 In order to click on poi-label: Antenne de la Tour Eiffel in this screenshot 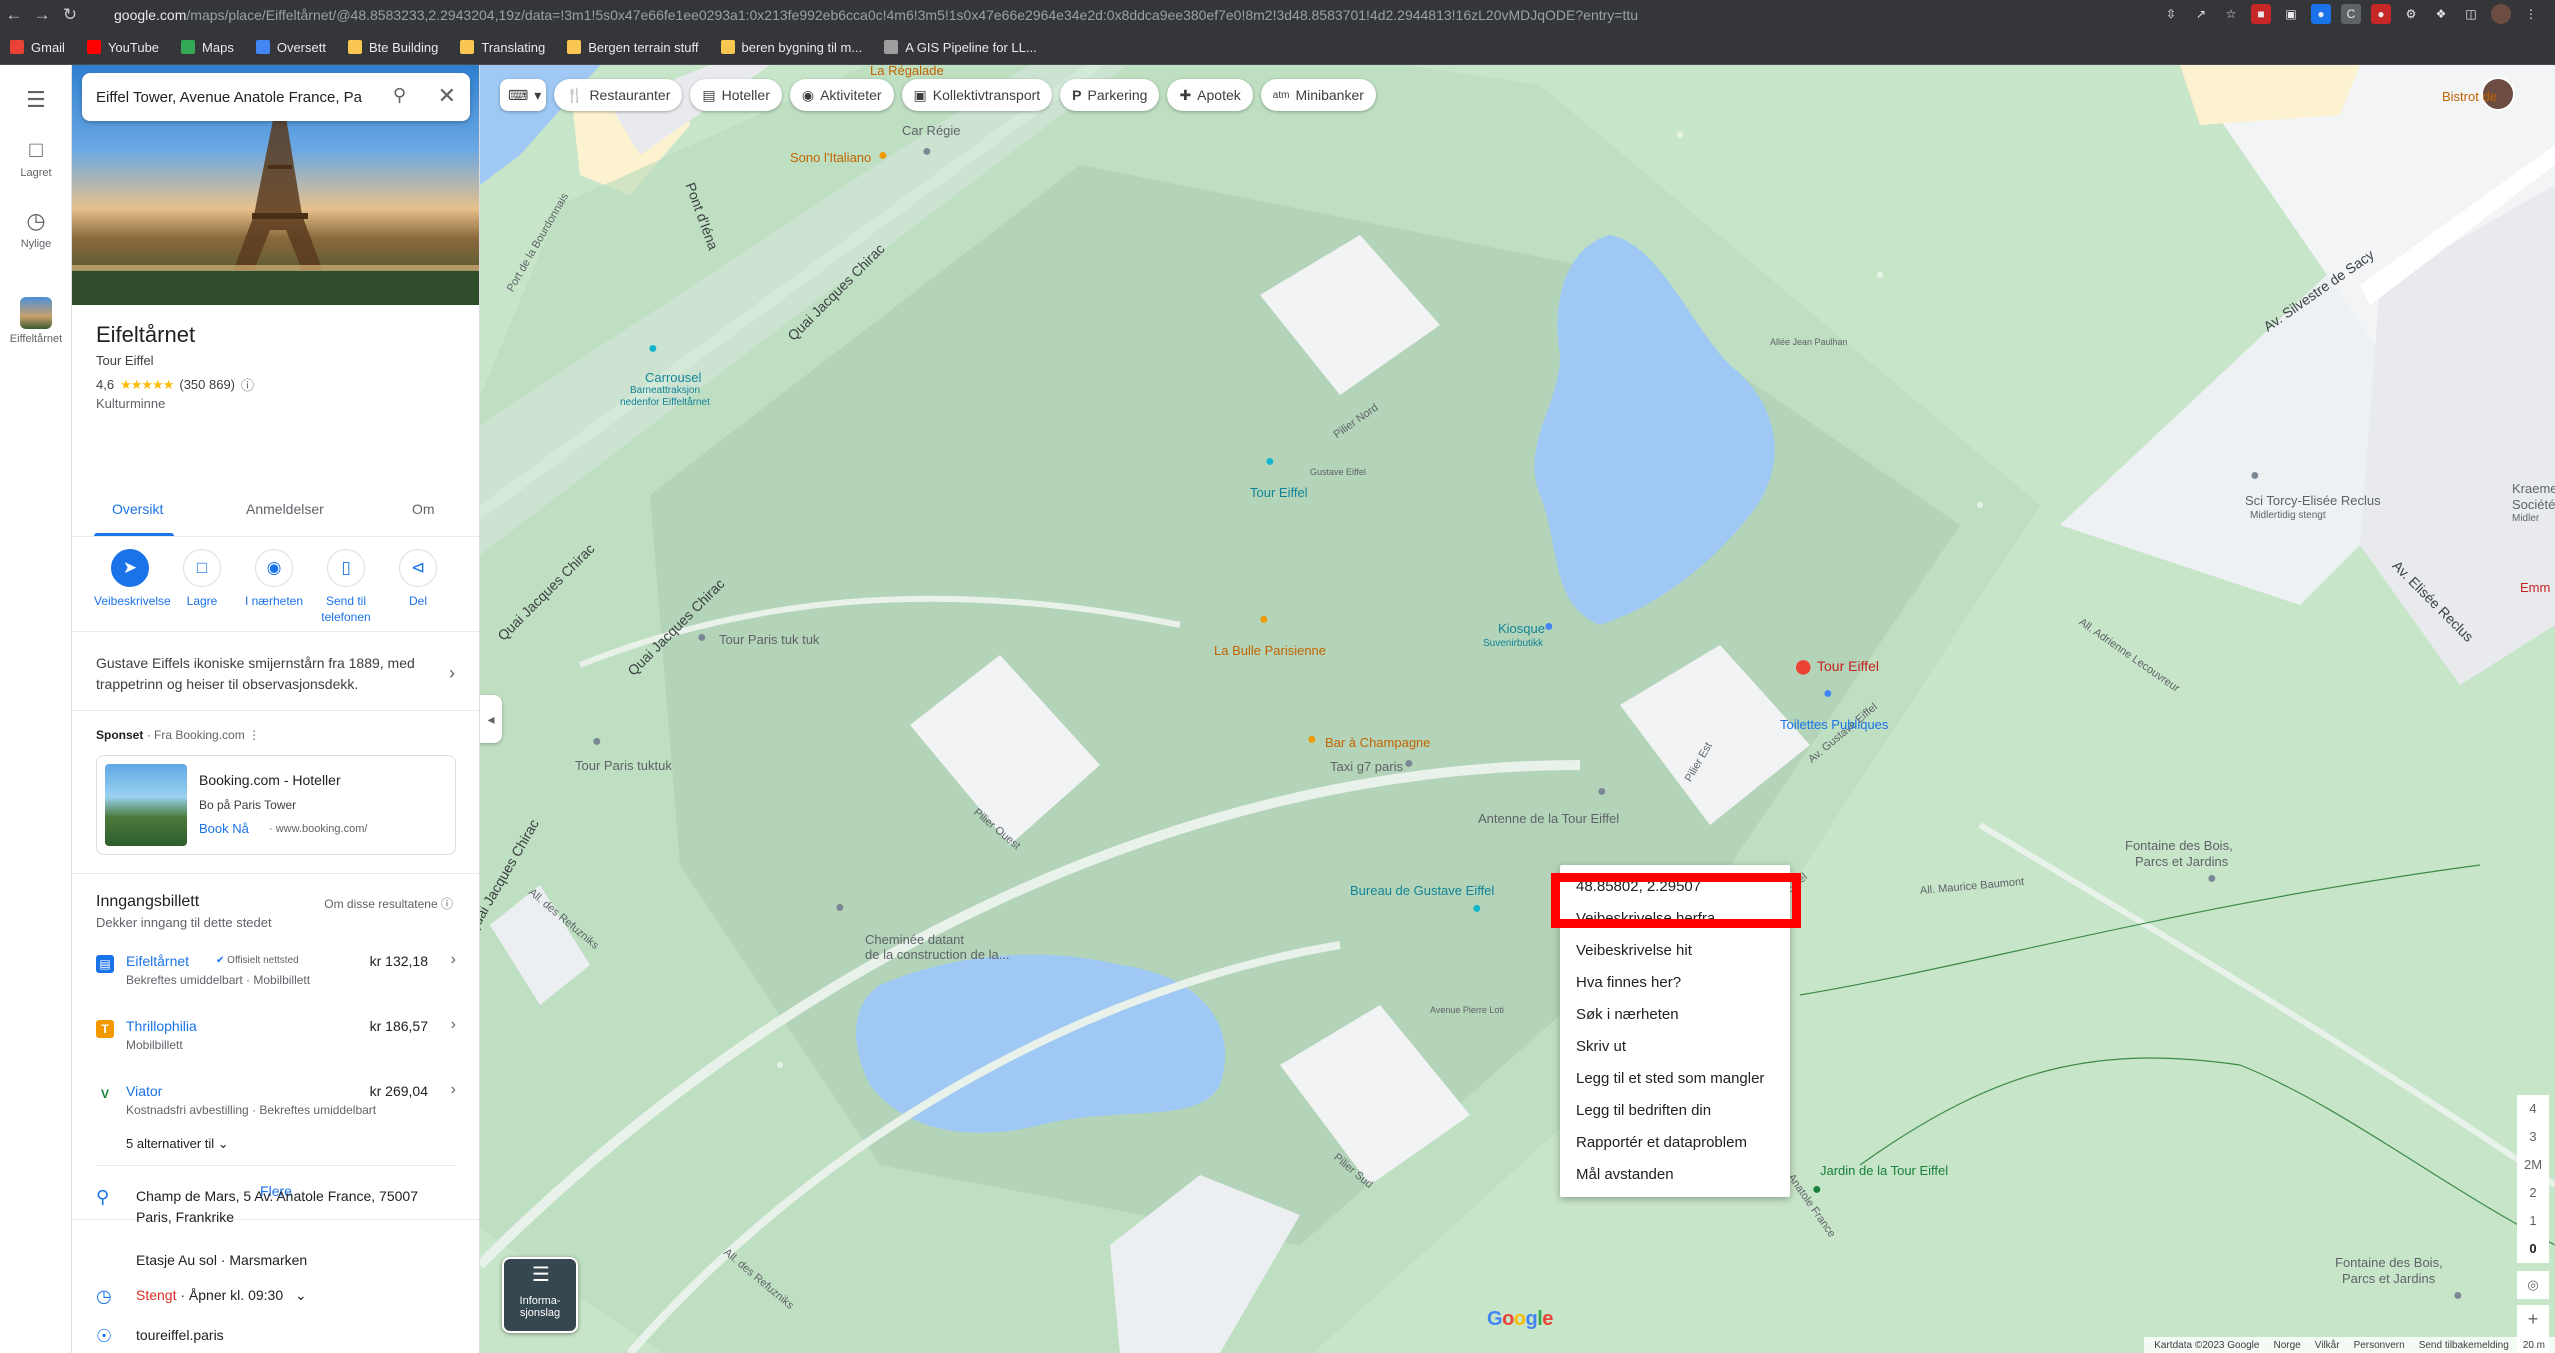, I will do `click(1548, 818)`.